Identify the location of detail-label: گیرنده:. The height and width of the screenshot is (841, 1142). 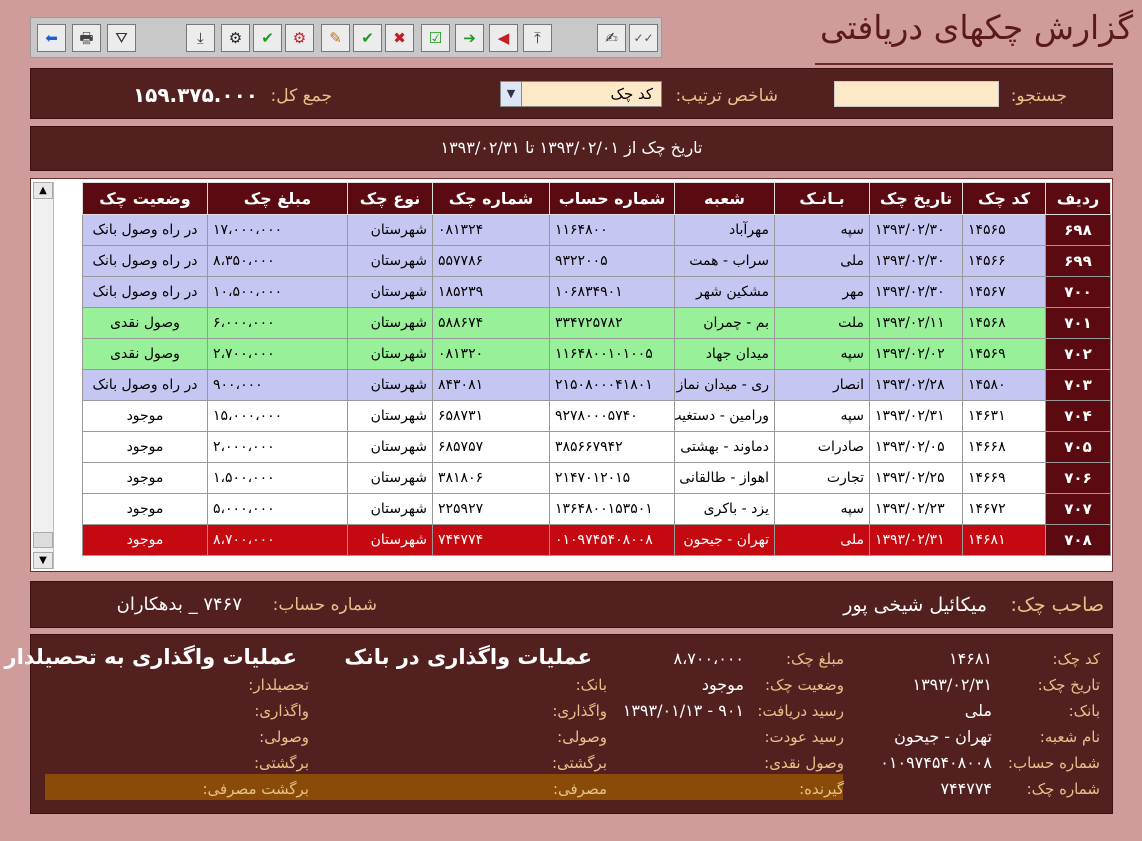
(821, 789).